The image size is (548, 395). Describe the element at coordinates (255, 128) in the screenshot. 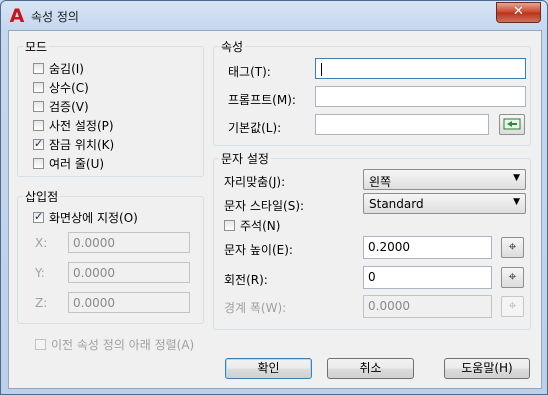

I see `default-label: 기본값(L):` at that location.